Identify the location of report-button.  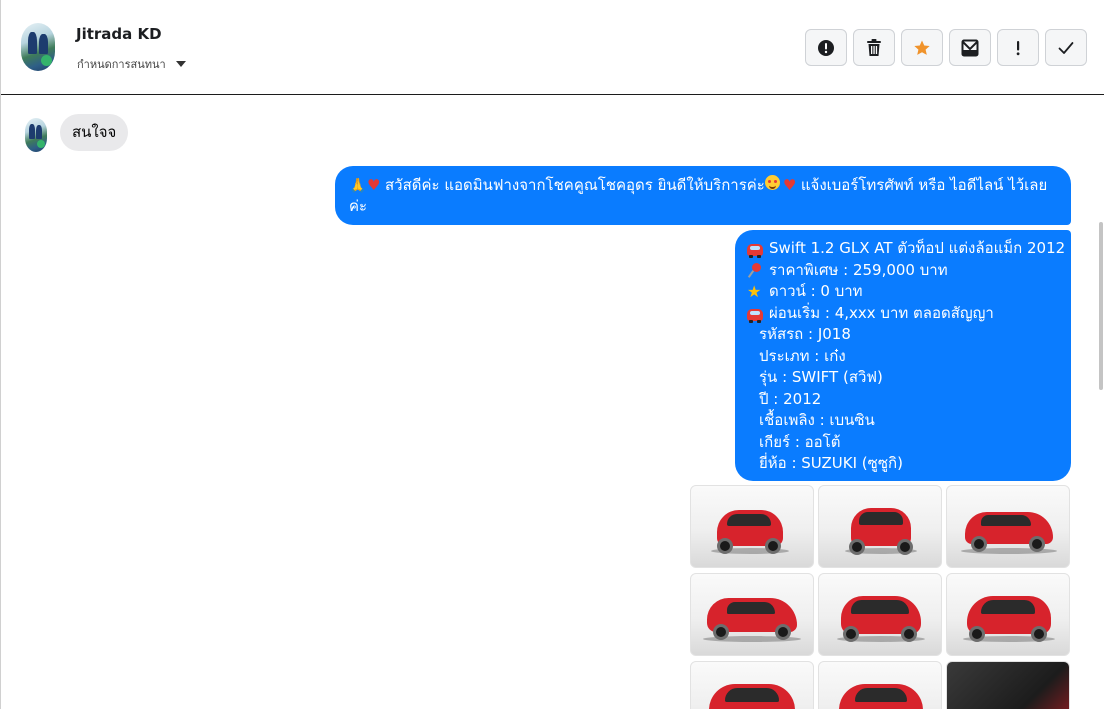
(826, 47).